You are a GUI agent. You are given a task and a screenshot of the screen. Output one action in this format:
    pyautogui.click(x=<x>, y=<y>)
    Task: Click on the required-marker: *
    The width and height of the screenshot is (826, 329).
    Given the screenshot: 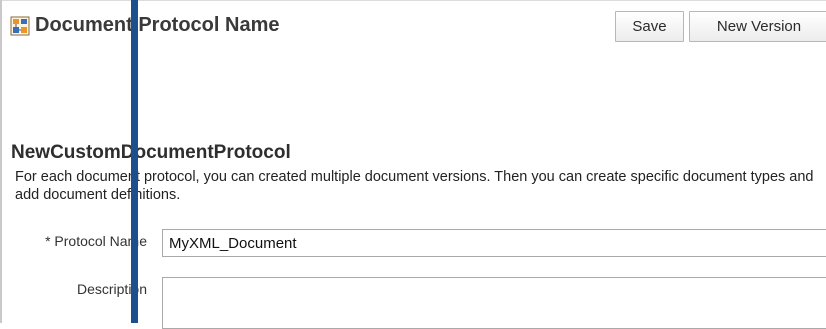 What is the action you would take?
    pyautogui.click(x=48, y=241)
    